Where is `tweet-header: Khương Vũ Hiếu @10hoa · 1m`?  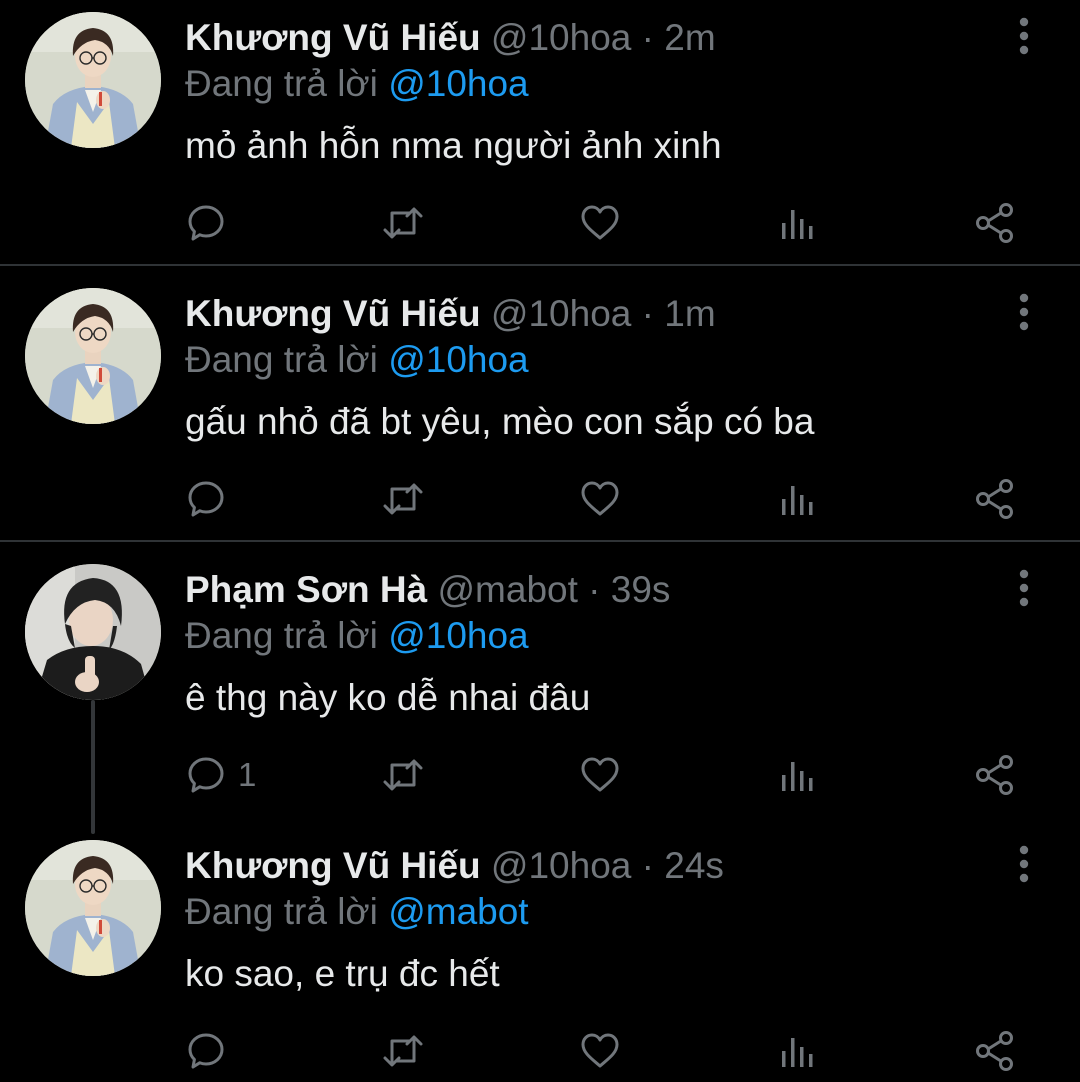
tweet-header: Khương Vũ Hiếu @10hoa · 1m is located at coordinates (450, 314).